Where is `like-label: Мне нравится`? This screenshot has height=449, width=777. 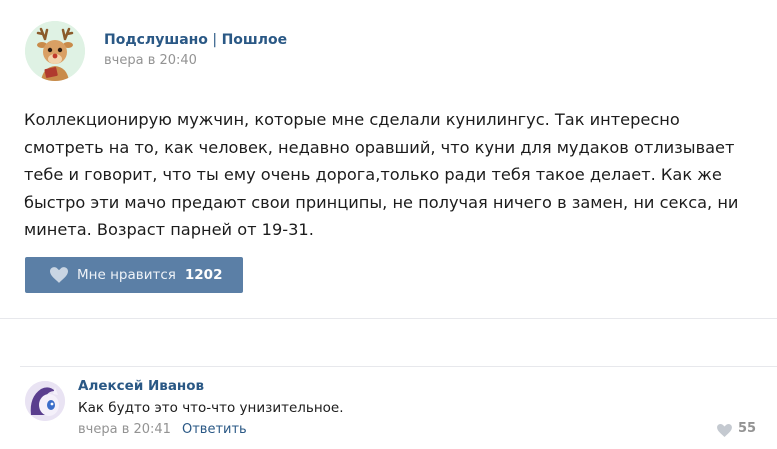 like-label: Мне нравится is located at coordinates (126, 275).